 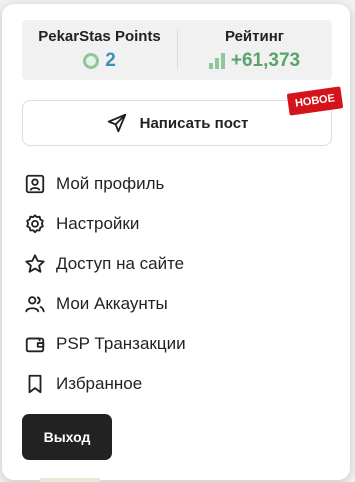 What do you see at coordinates (112, 303) in the screenshot?
I see `menu-item-label: Мои Аккаунты` at bounding box center [112, 303].